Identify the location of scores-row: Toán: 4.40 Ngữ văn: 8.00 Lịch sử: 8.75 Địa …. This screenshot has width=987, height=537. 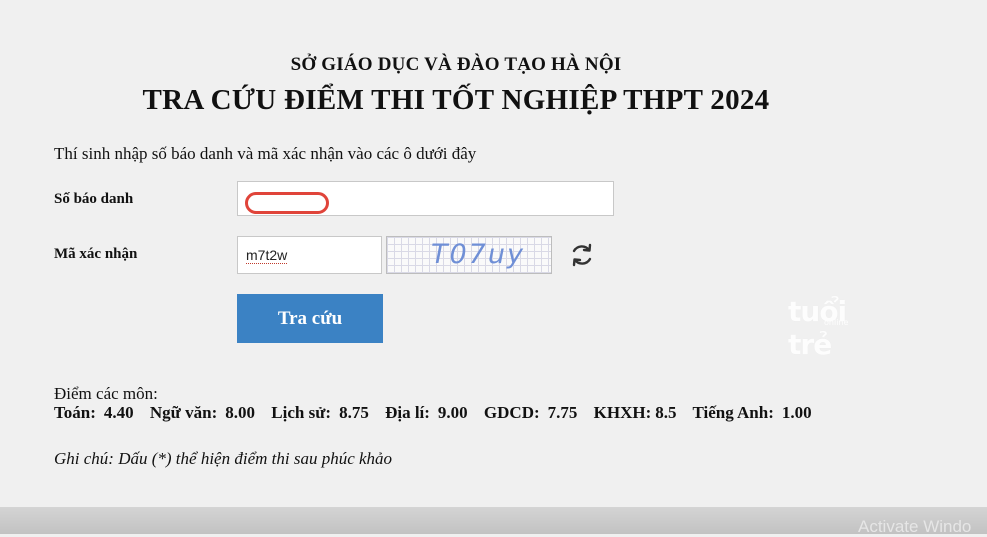
(433, 413).